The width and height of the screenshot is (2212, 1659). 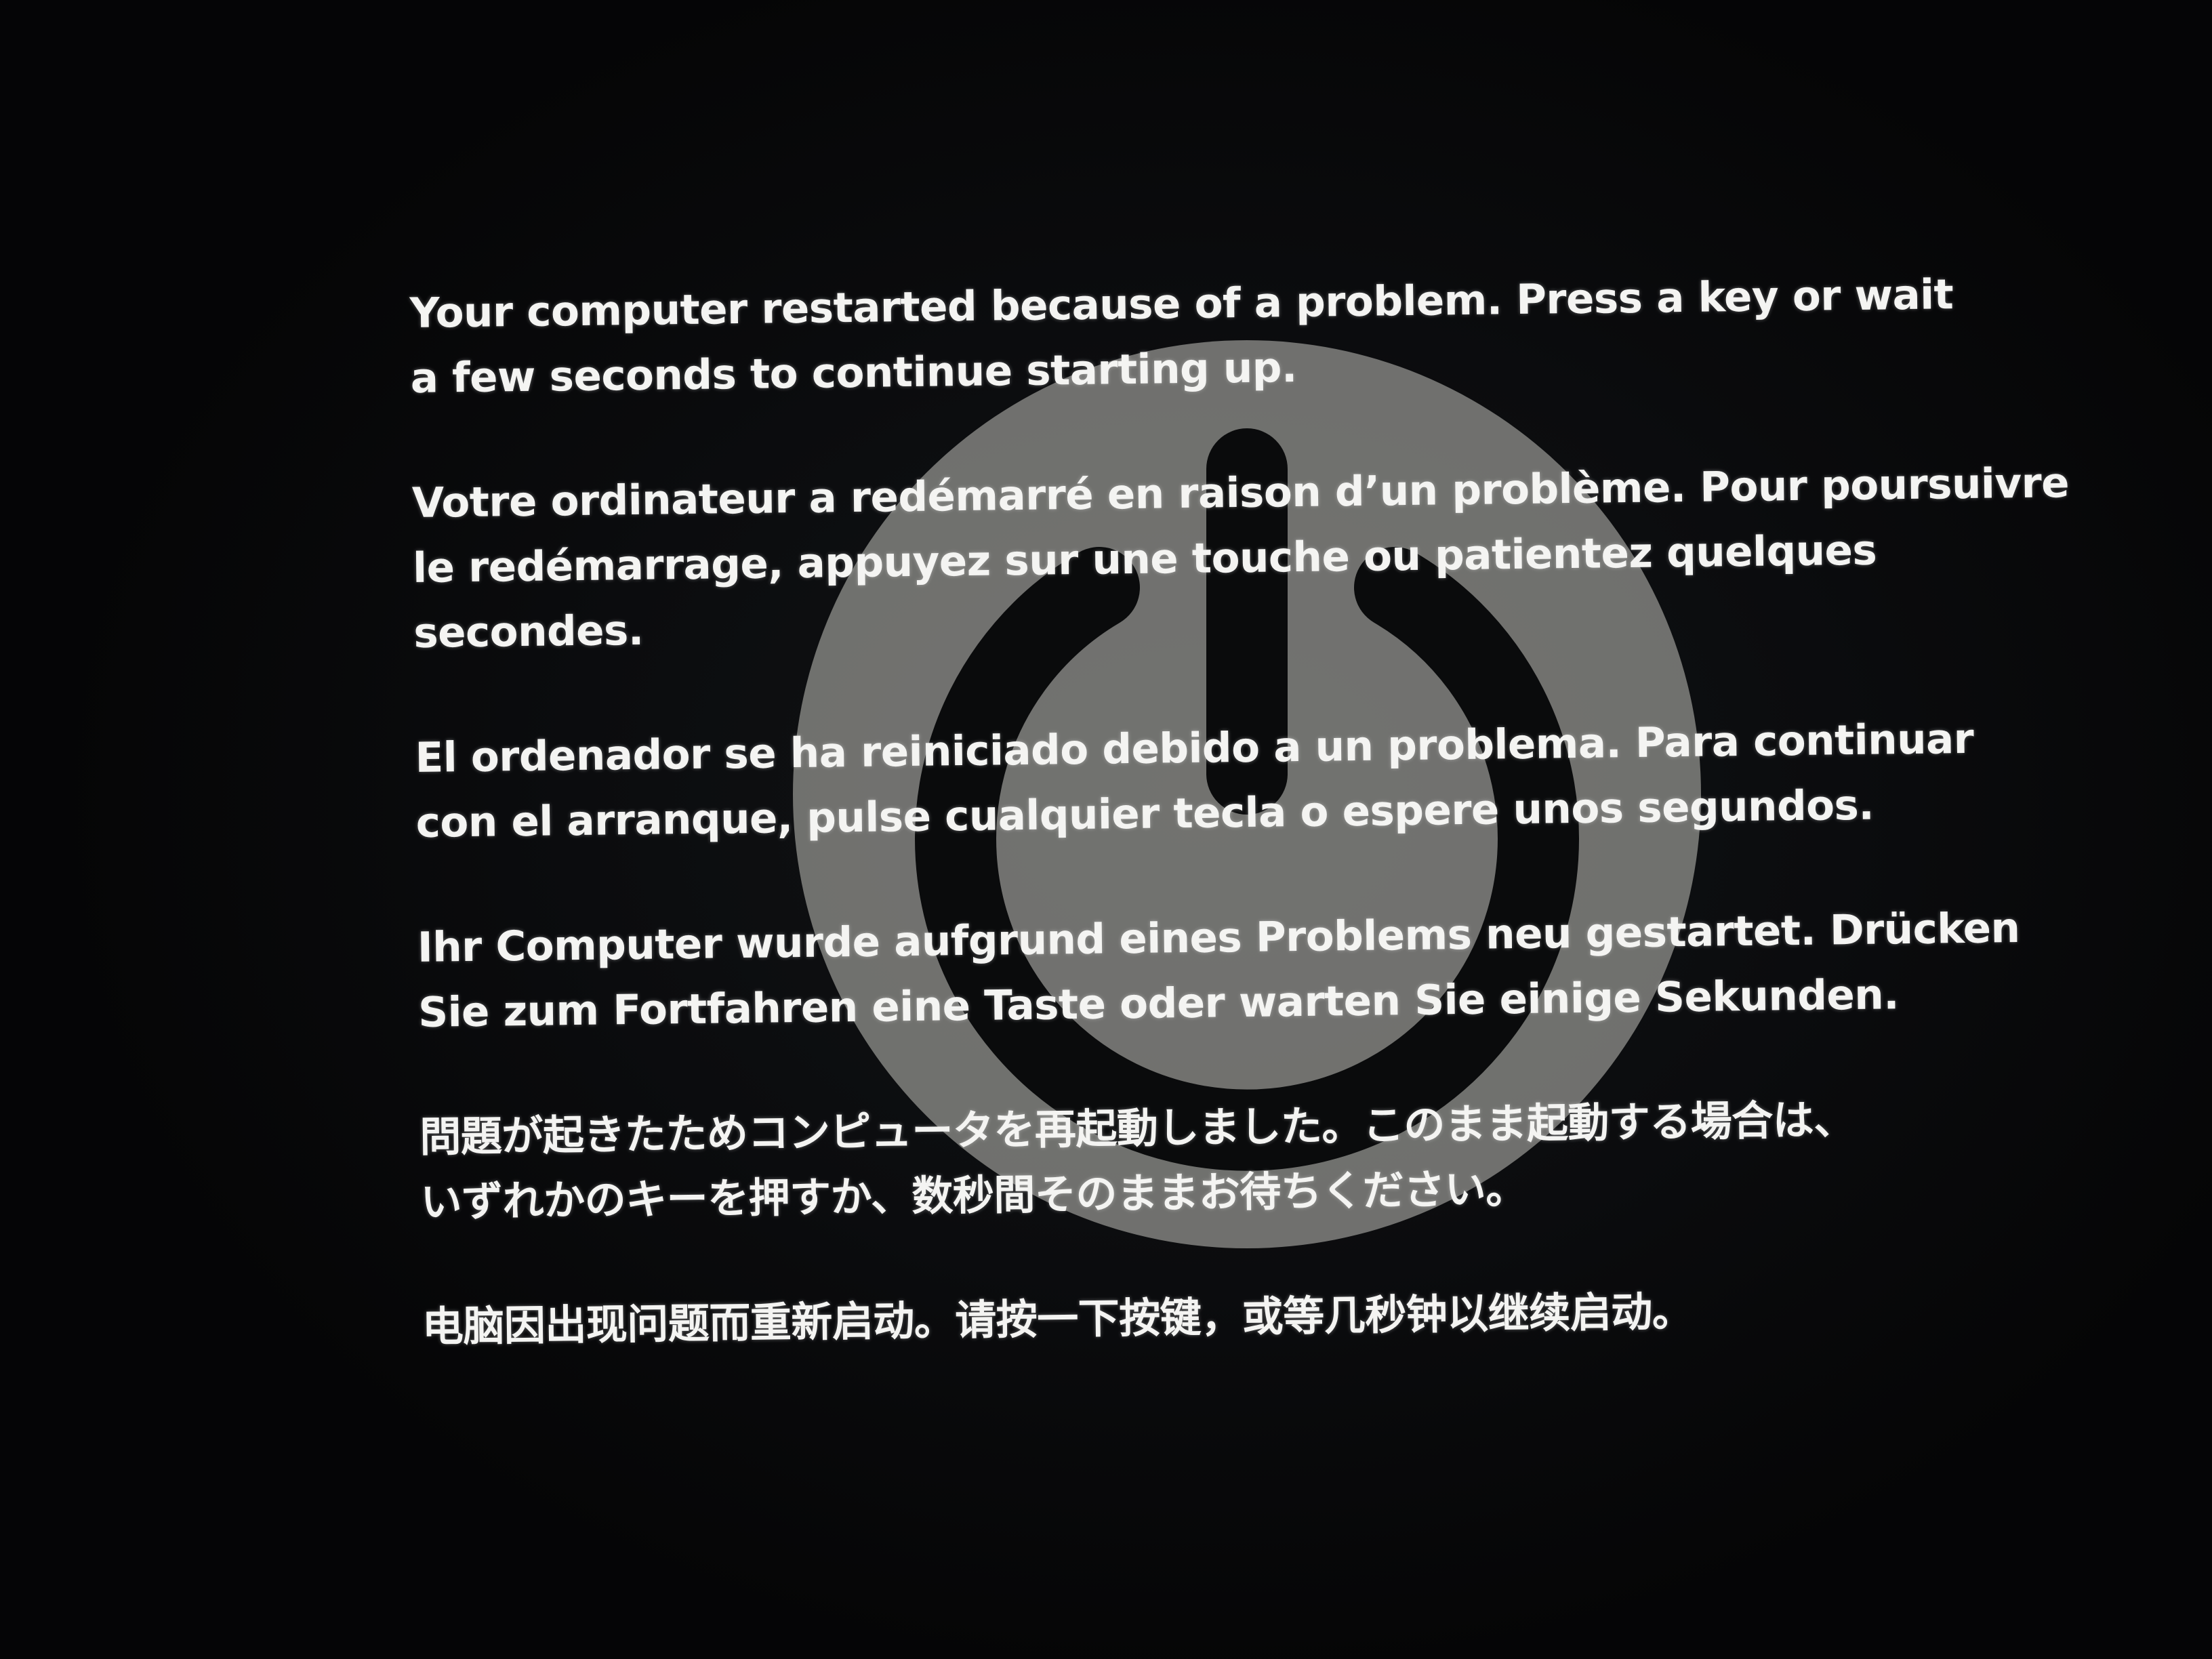 I want to click on restart-message-chinese: 电脑因出现问题而重新启动。请按一下按键，或等几秒钟以继续启动。, so click(x=1058, y=1319).